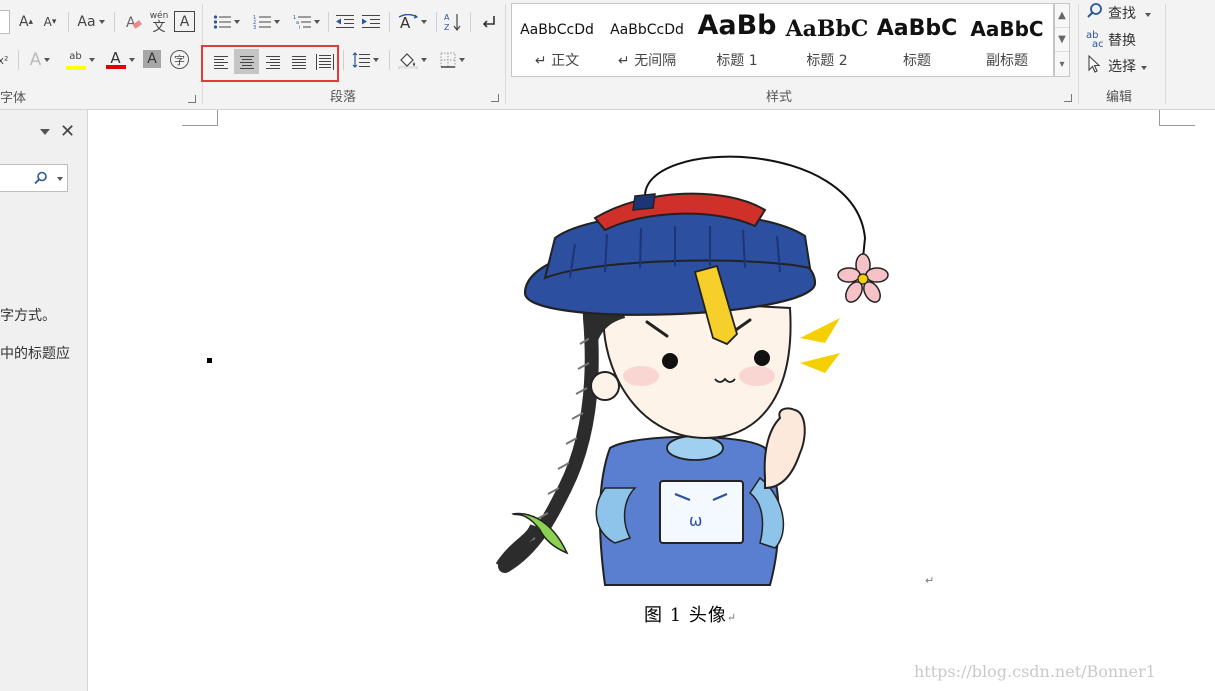 Image resolution: width=1215 pixels, height=691 pixels. I want to click on search-icon, so click(40, 178).